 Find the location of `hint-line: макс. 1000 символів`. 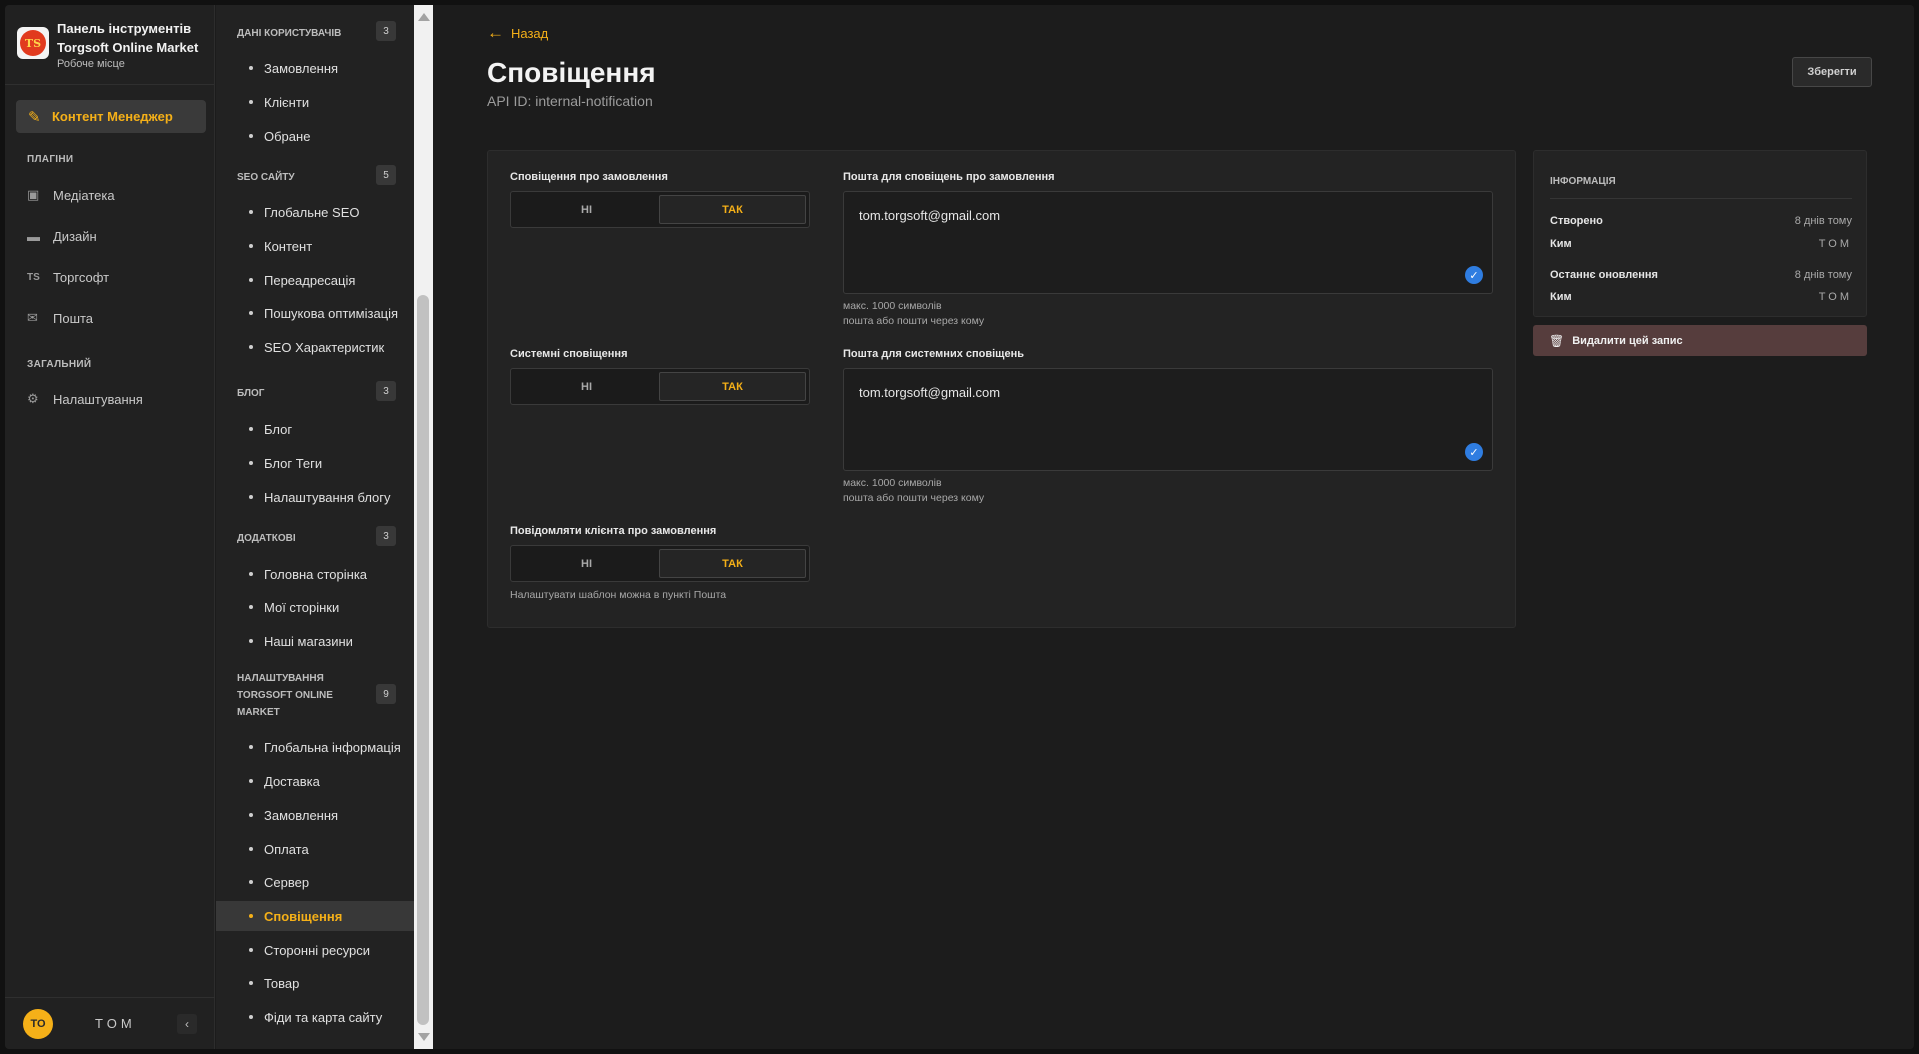

hint-line: макс. 1000 символів is located at coordinates (892, 483).